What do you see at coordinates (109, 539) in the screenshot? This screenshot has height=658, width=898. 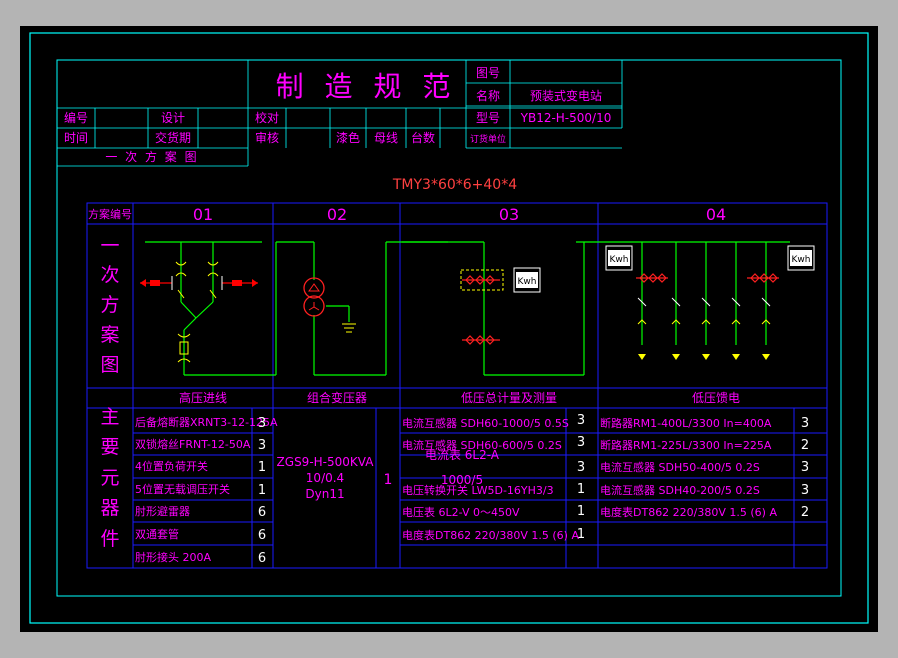 I see `side-char: 件` at bounding box center [109, 539].